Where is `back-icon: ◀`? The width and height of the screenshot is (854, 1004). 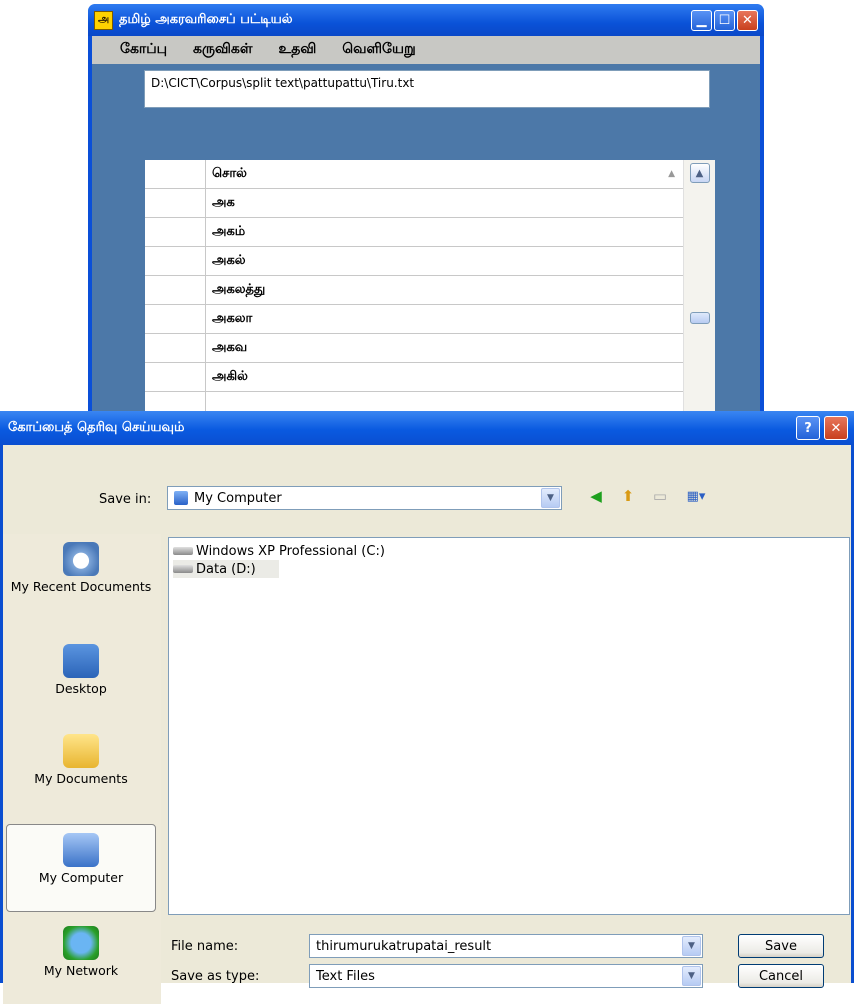 back-icon: ◀ is located at coordinates (596, 496).